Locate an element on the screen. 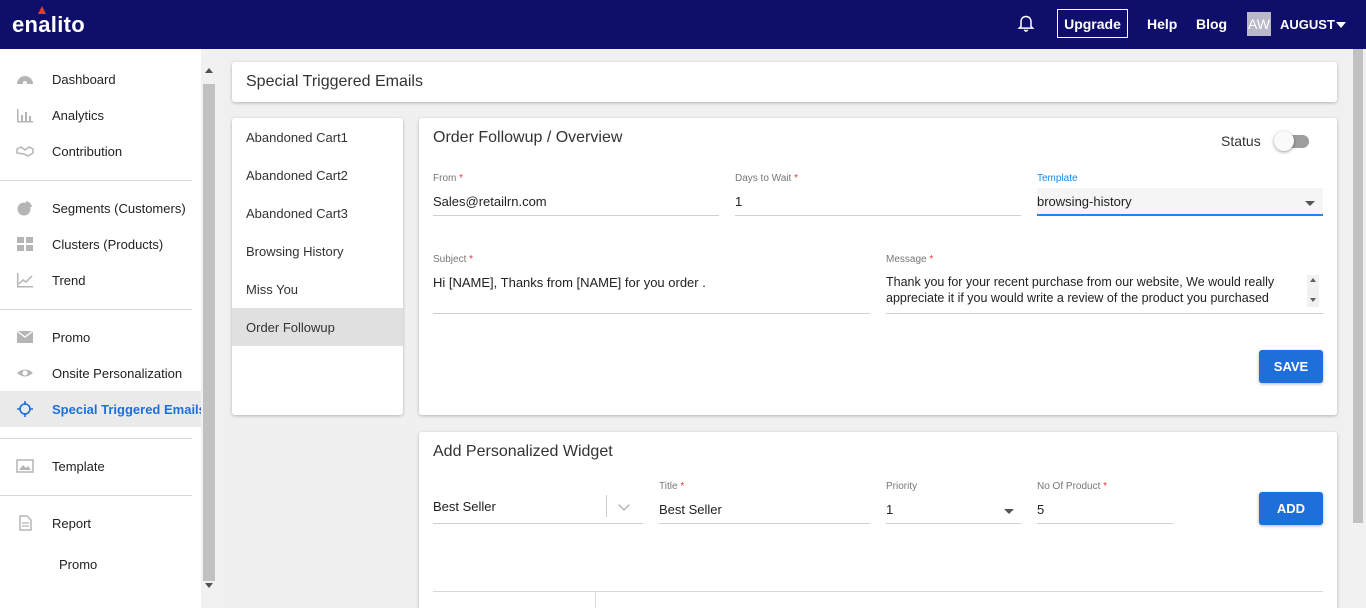 This screenshot has height=608, width=1366. blog-link: Blog is located at coordinates (1211, 24).